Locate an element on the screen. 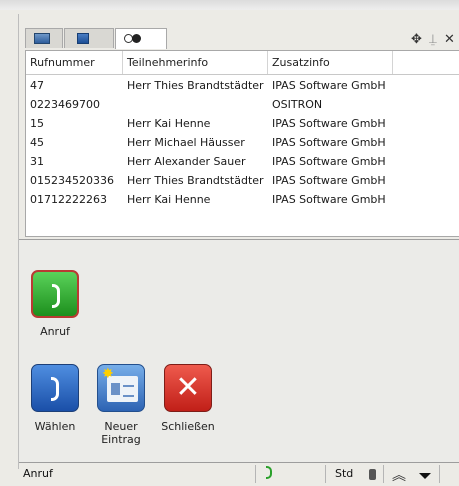  cell-number: 31 is located at coordinates (37, 161).